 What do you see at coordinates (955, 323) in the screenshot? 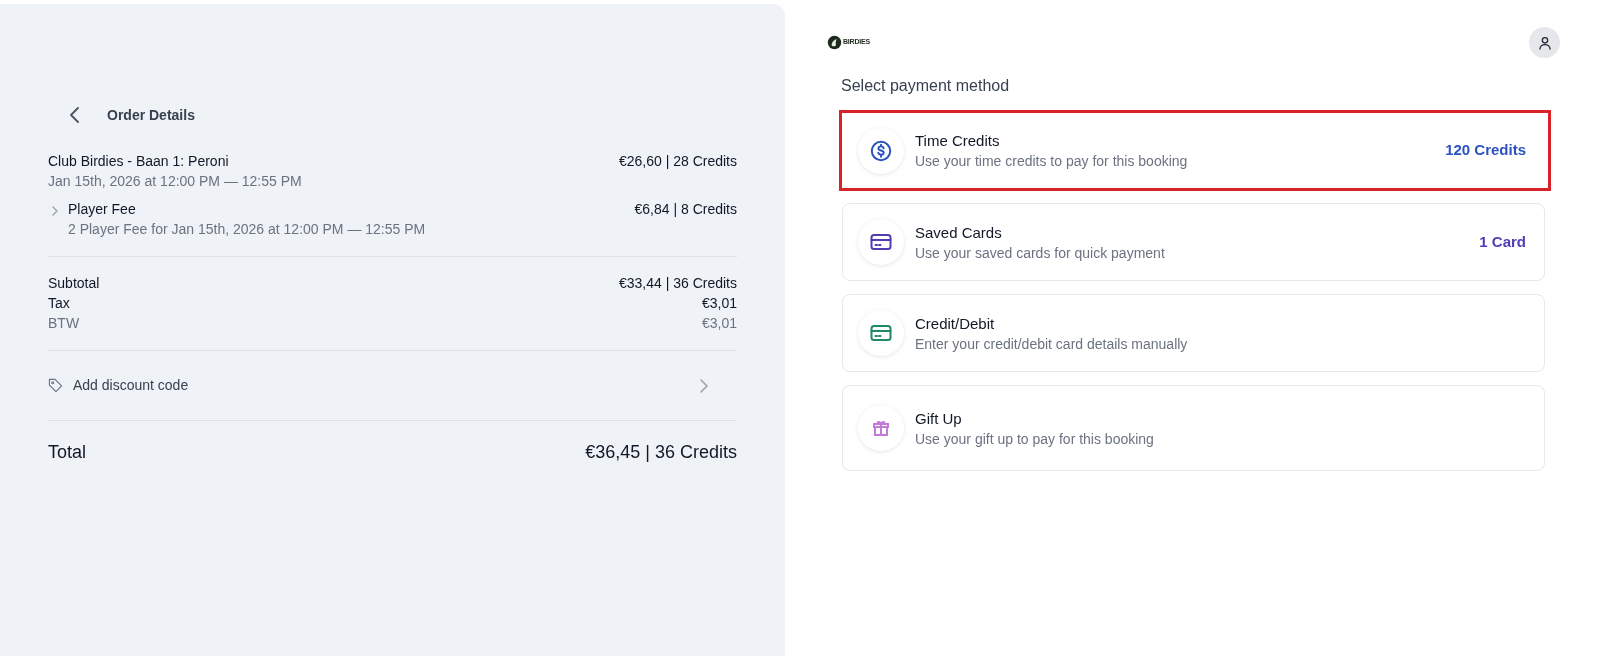
I see `method-title: Credit/Debit` at bounding box center [955, 323].